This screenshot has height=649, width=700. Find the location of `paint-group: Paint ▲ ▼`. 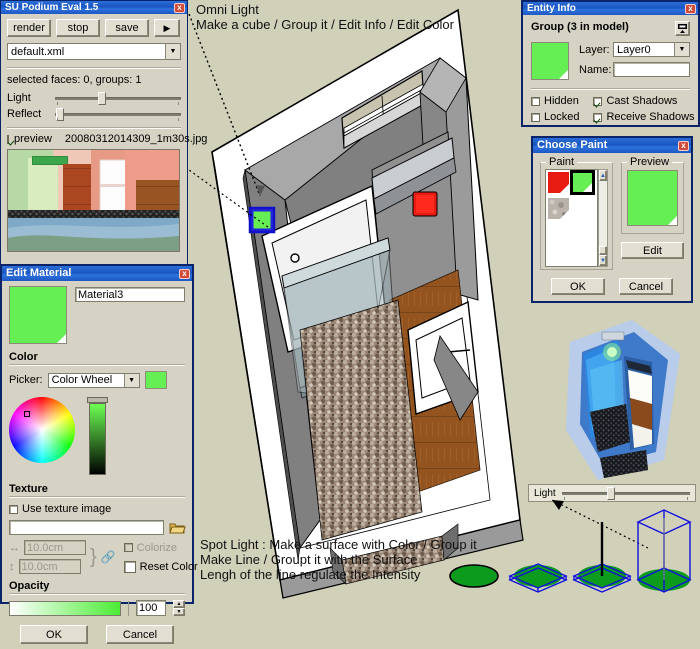

paint-group: Paint ▲ ▼ is located at coordinates (576, 213).